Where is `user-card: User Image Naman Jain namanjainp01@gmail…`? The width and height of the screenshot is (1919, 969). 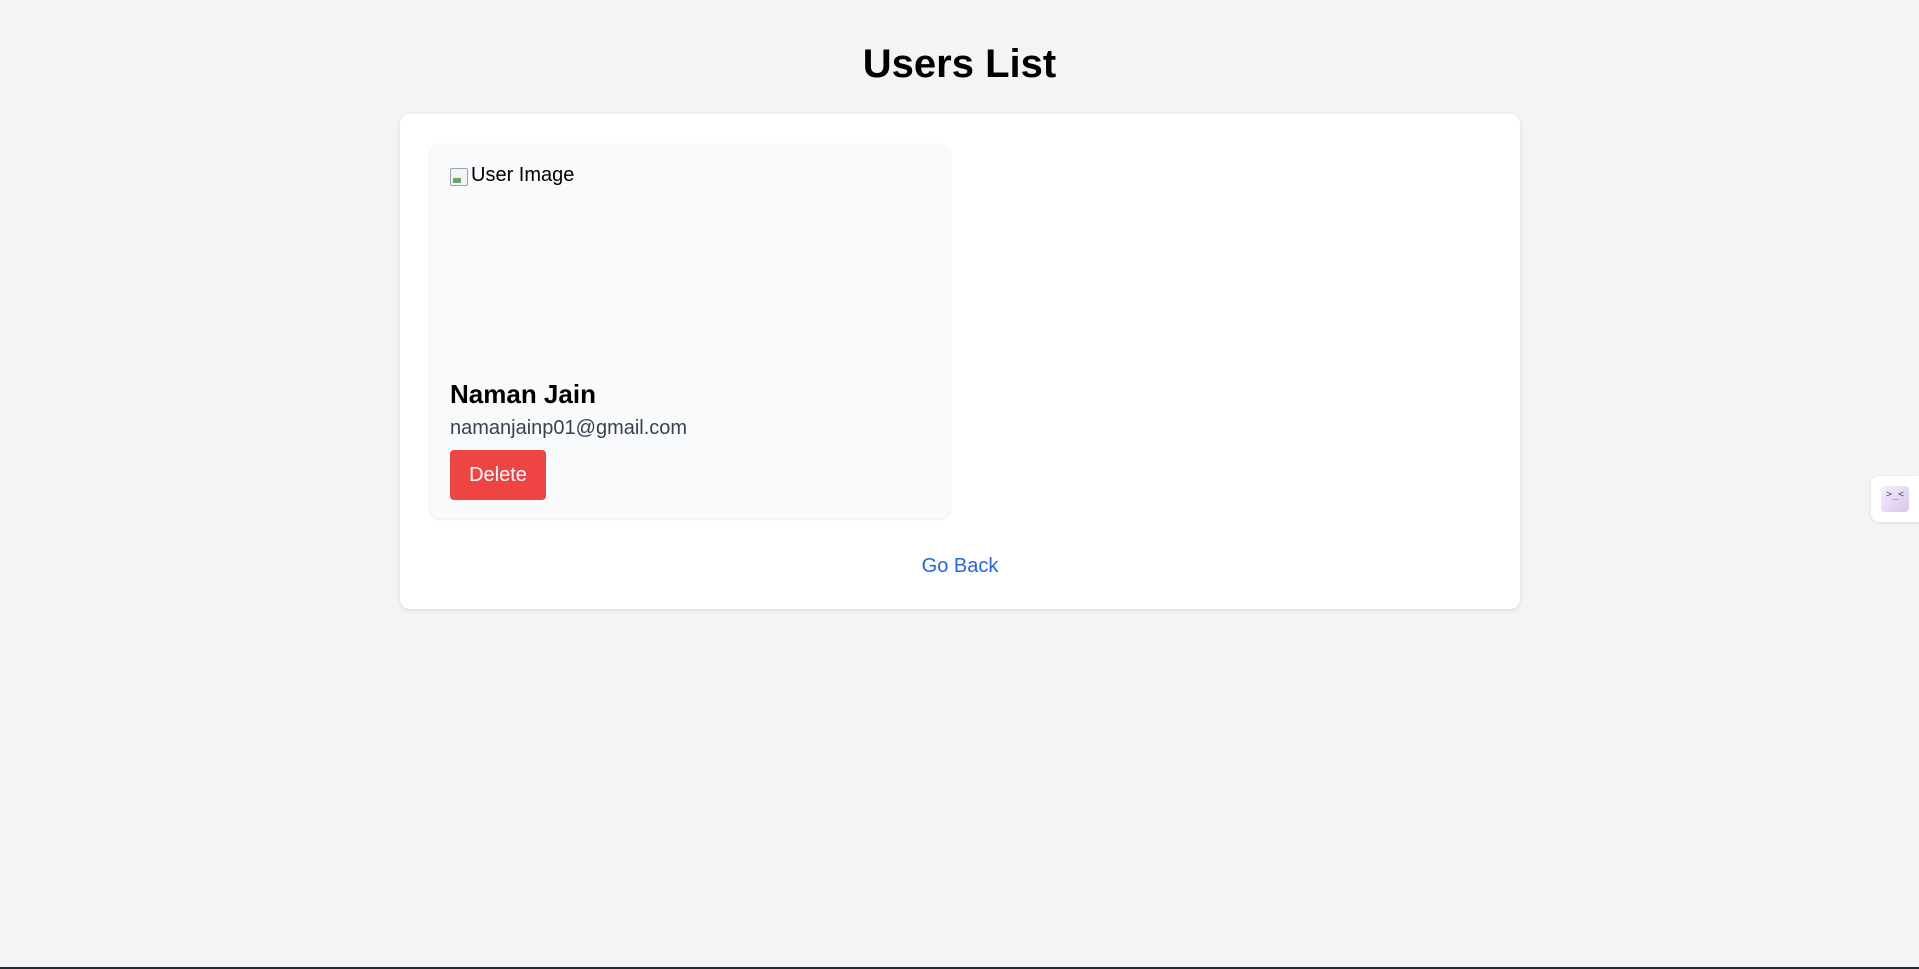
user-card: User Image Naman Jain namanjainp01@gmail… is located at coordinates (690, 331).